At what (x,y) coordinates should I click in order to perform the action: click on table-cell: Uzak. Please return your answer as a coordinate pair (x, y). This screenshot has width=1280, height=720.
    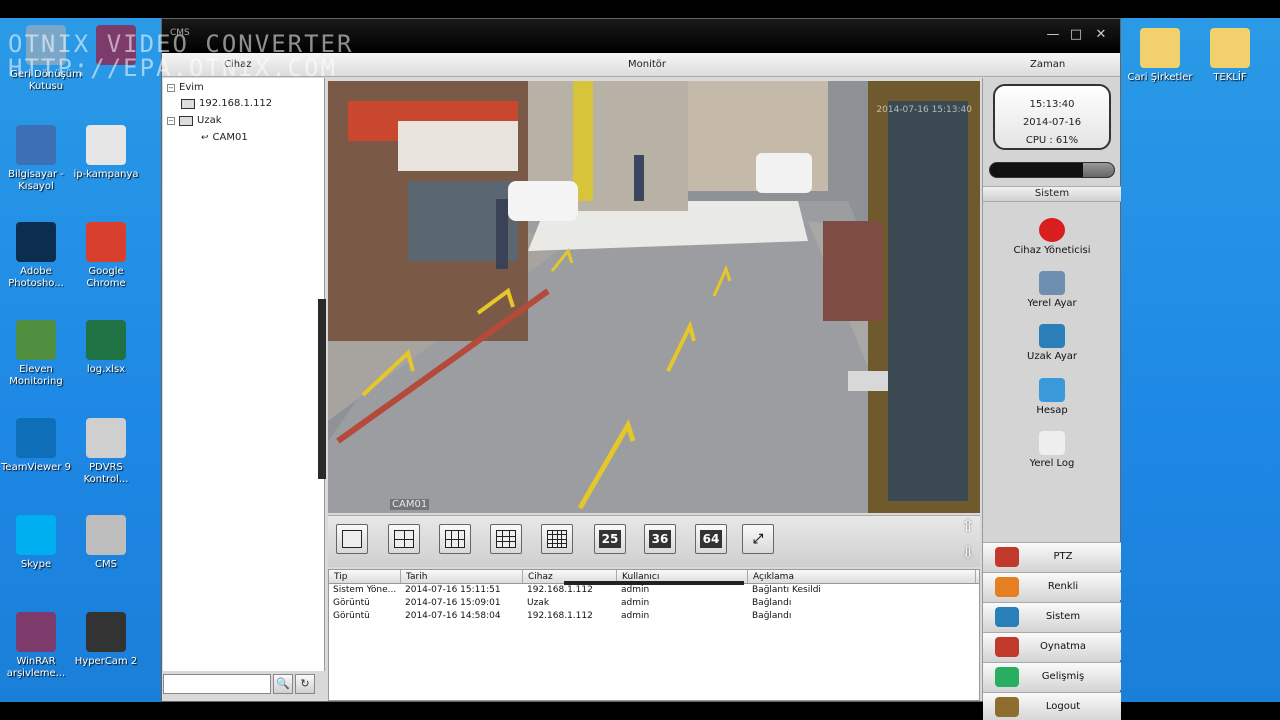
    Looking at the image, I should click on (538, 603).